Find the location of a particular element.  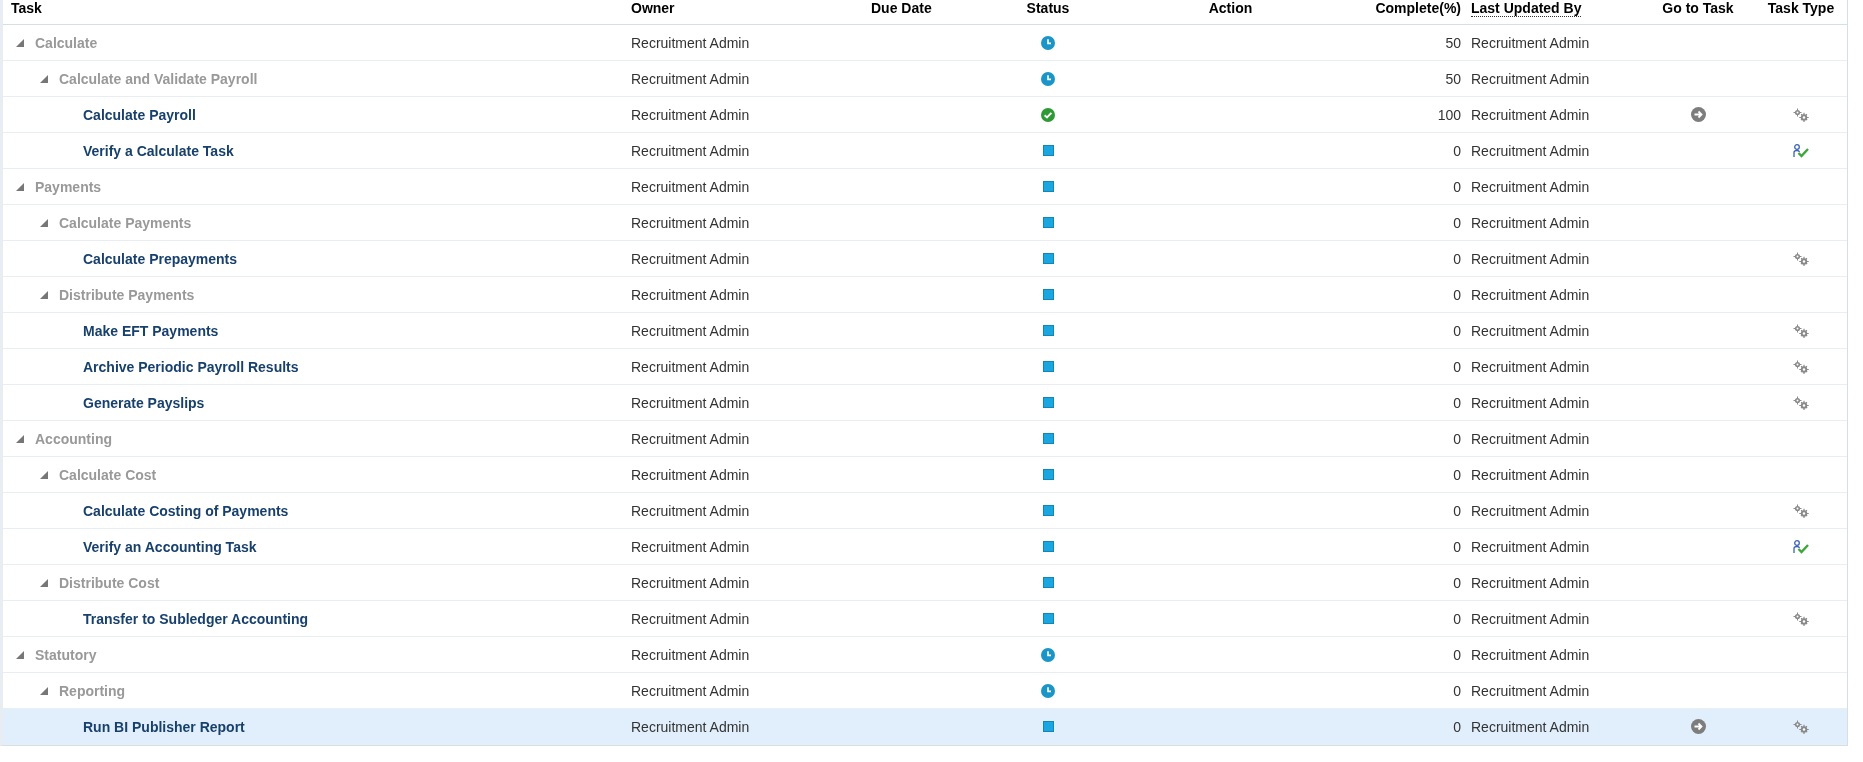

table-row: Run BI Publisher Report Recruitment Admin 0 Recruitment Admin is located at coordinates (925, 727).